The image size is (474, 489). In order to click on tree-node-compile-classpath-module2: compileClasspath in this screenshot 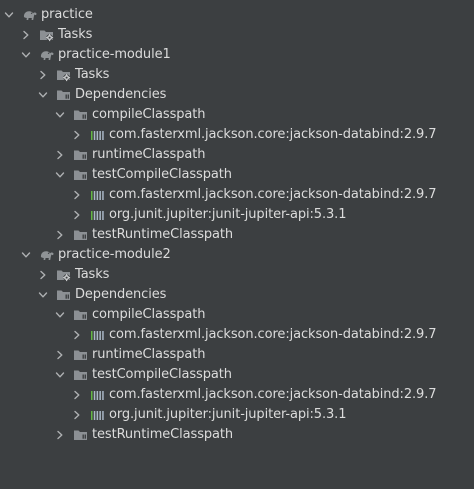, I will do `click(237, 315)`.